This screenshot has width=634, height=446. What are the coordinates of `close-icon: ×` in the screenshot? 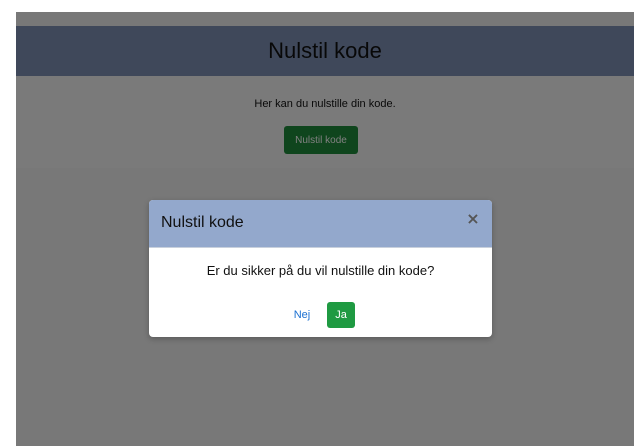 It's located at (473, 219).